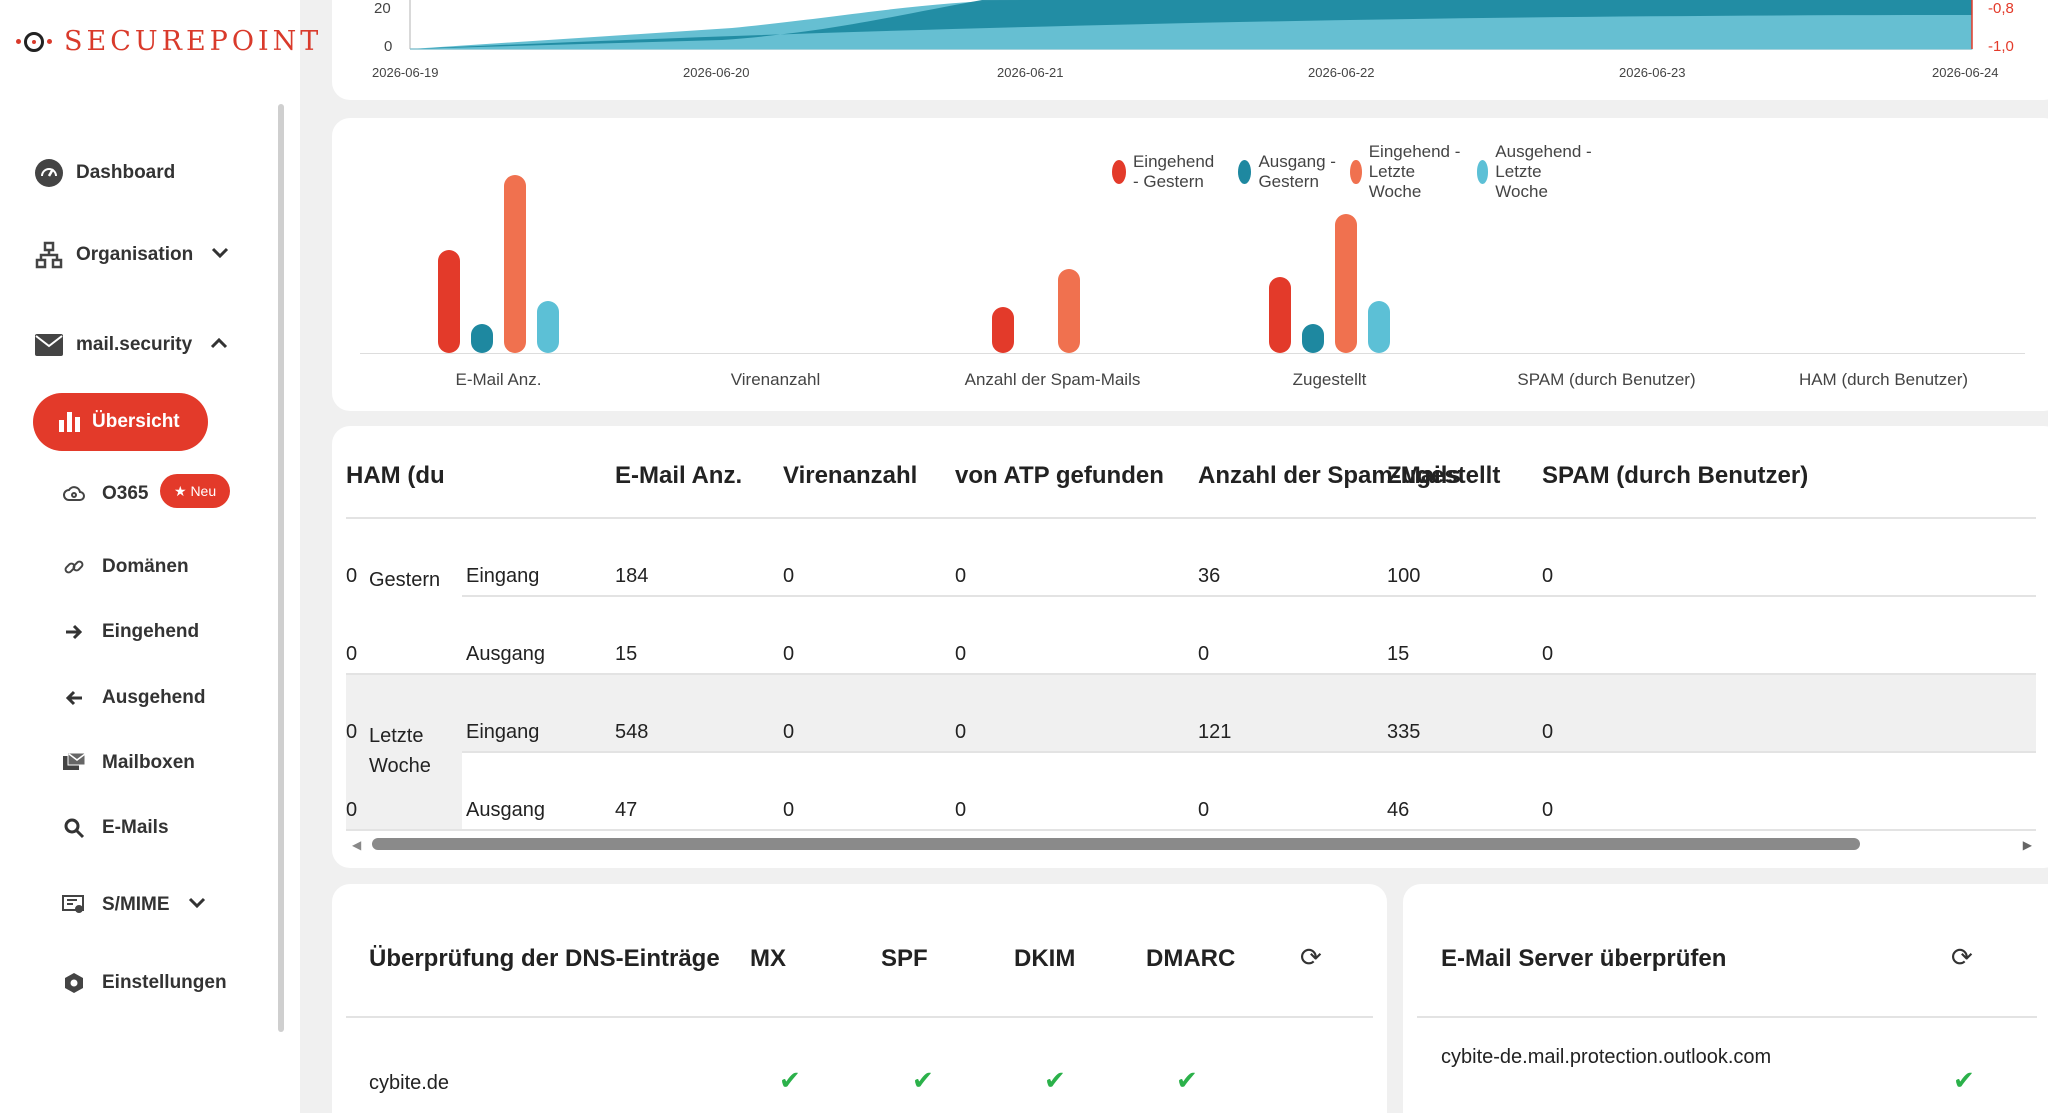 This screenshot has height=1113, width=2048. I want to click on nav-smime: S/MIME, so click(134, 905).